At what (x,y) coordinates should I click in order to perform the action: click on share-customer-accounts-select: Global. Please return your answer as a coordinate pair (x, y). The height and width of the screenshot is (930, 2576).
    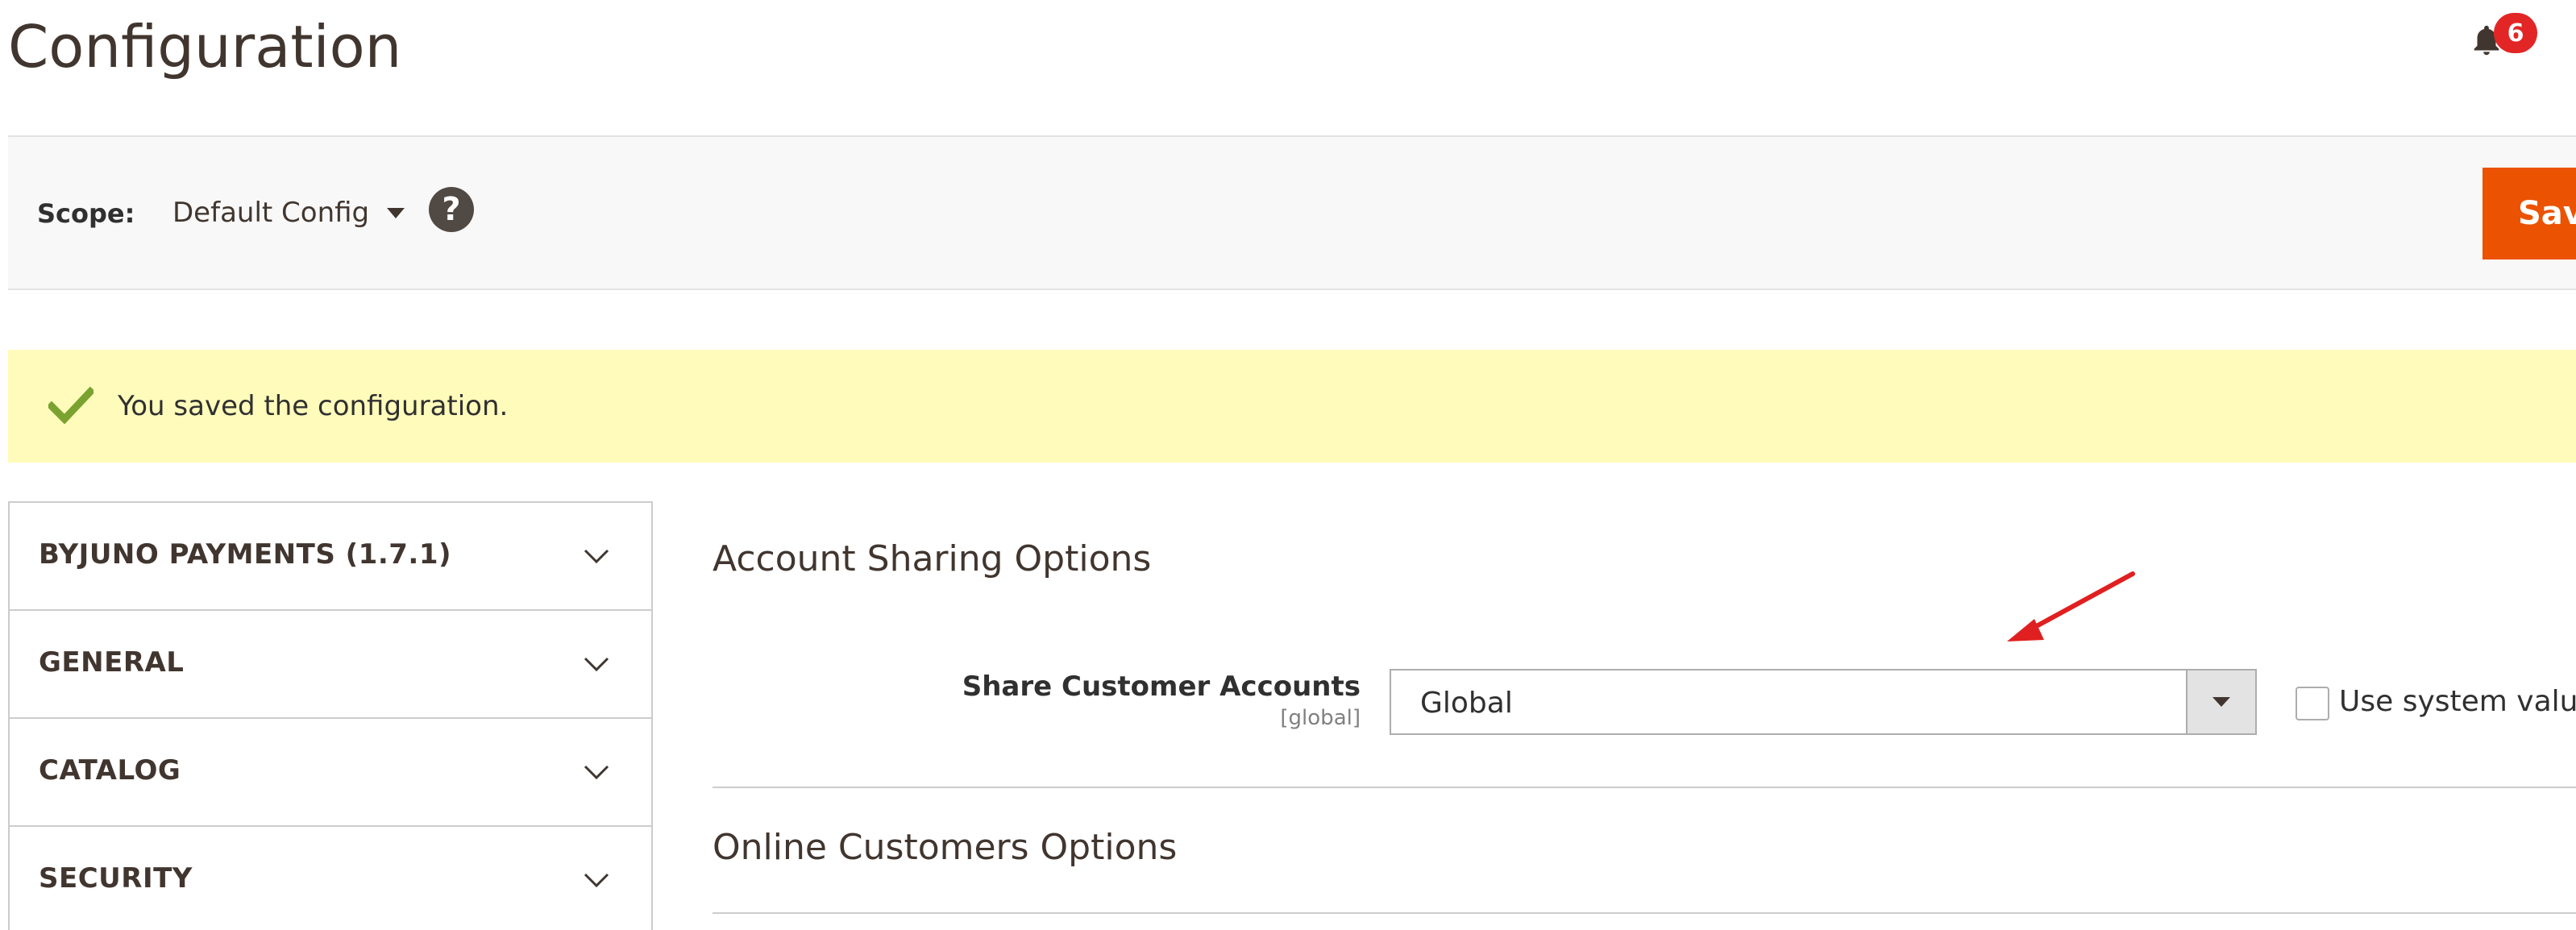
    Looking at the image, I should click on (1823, 702).